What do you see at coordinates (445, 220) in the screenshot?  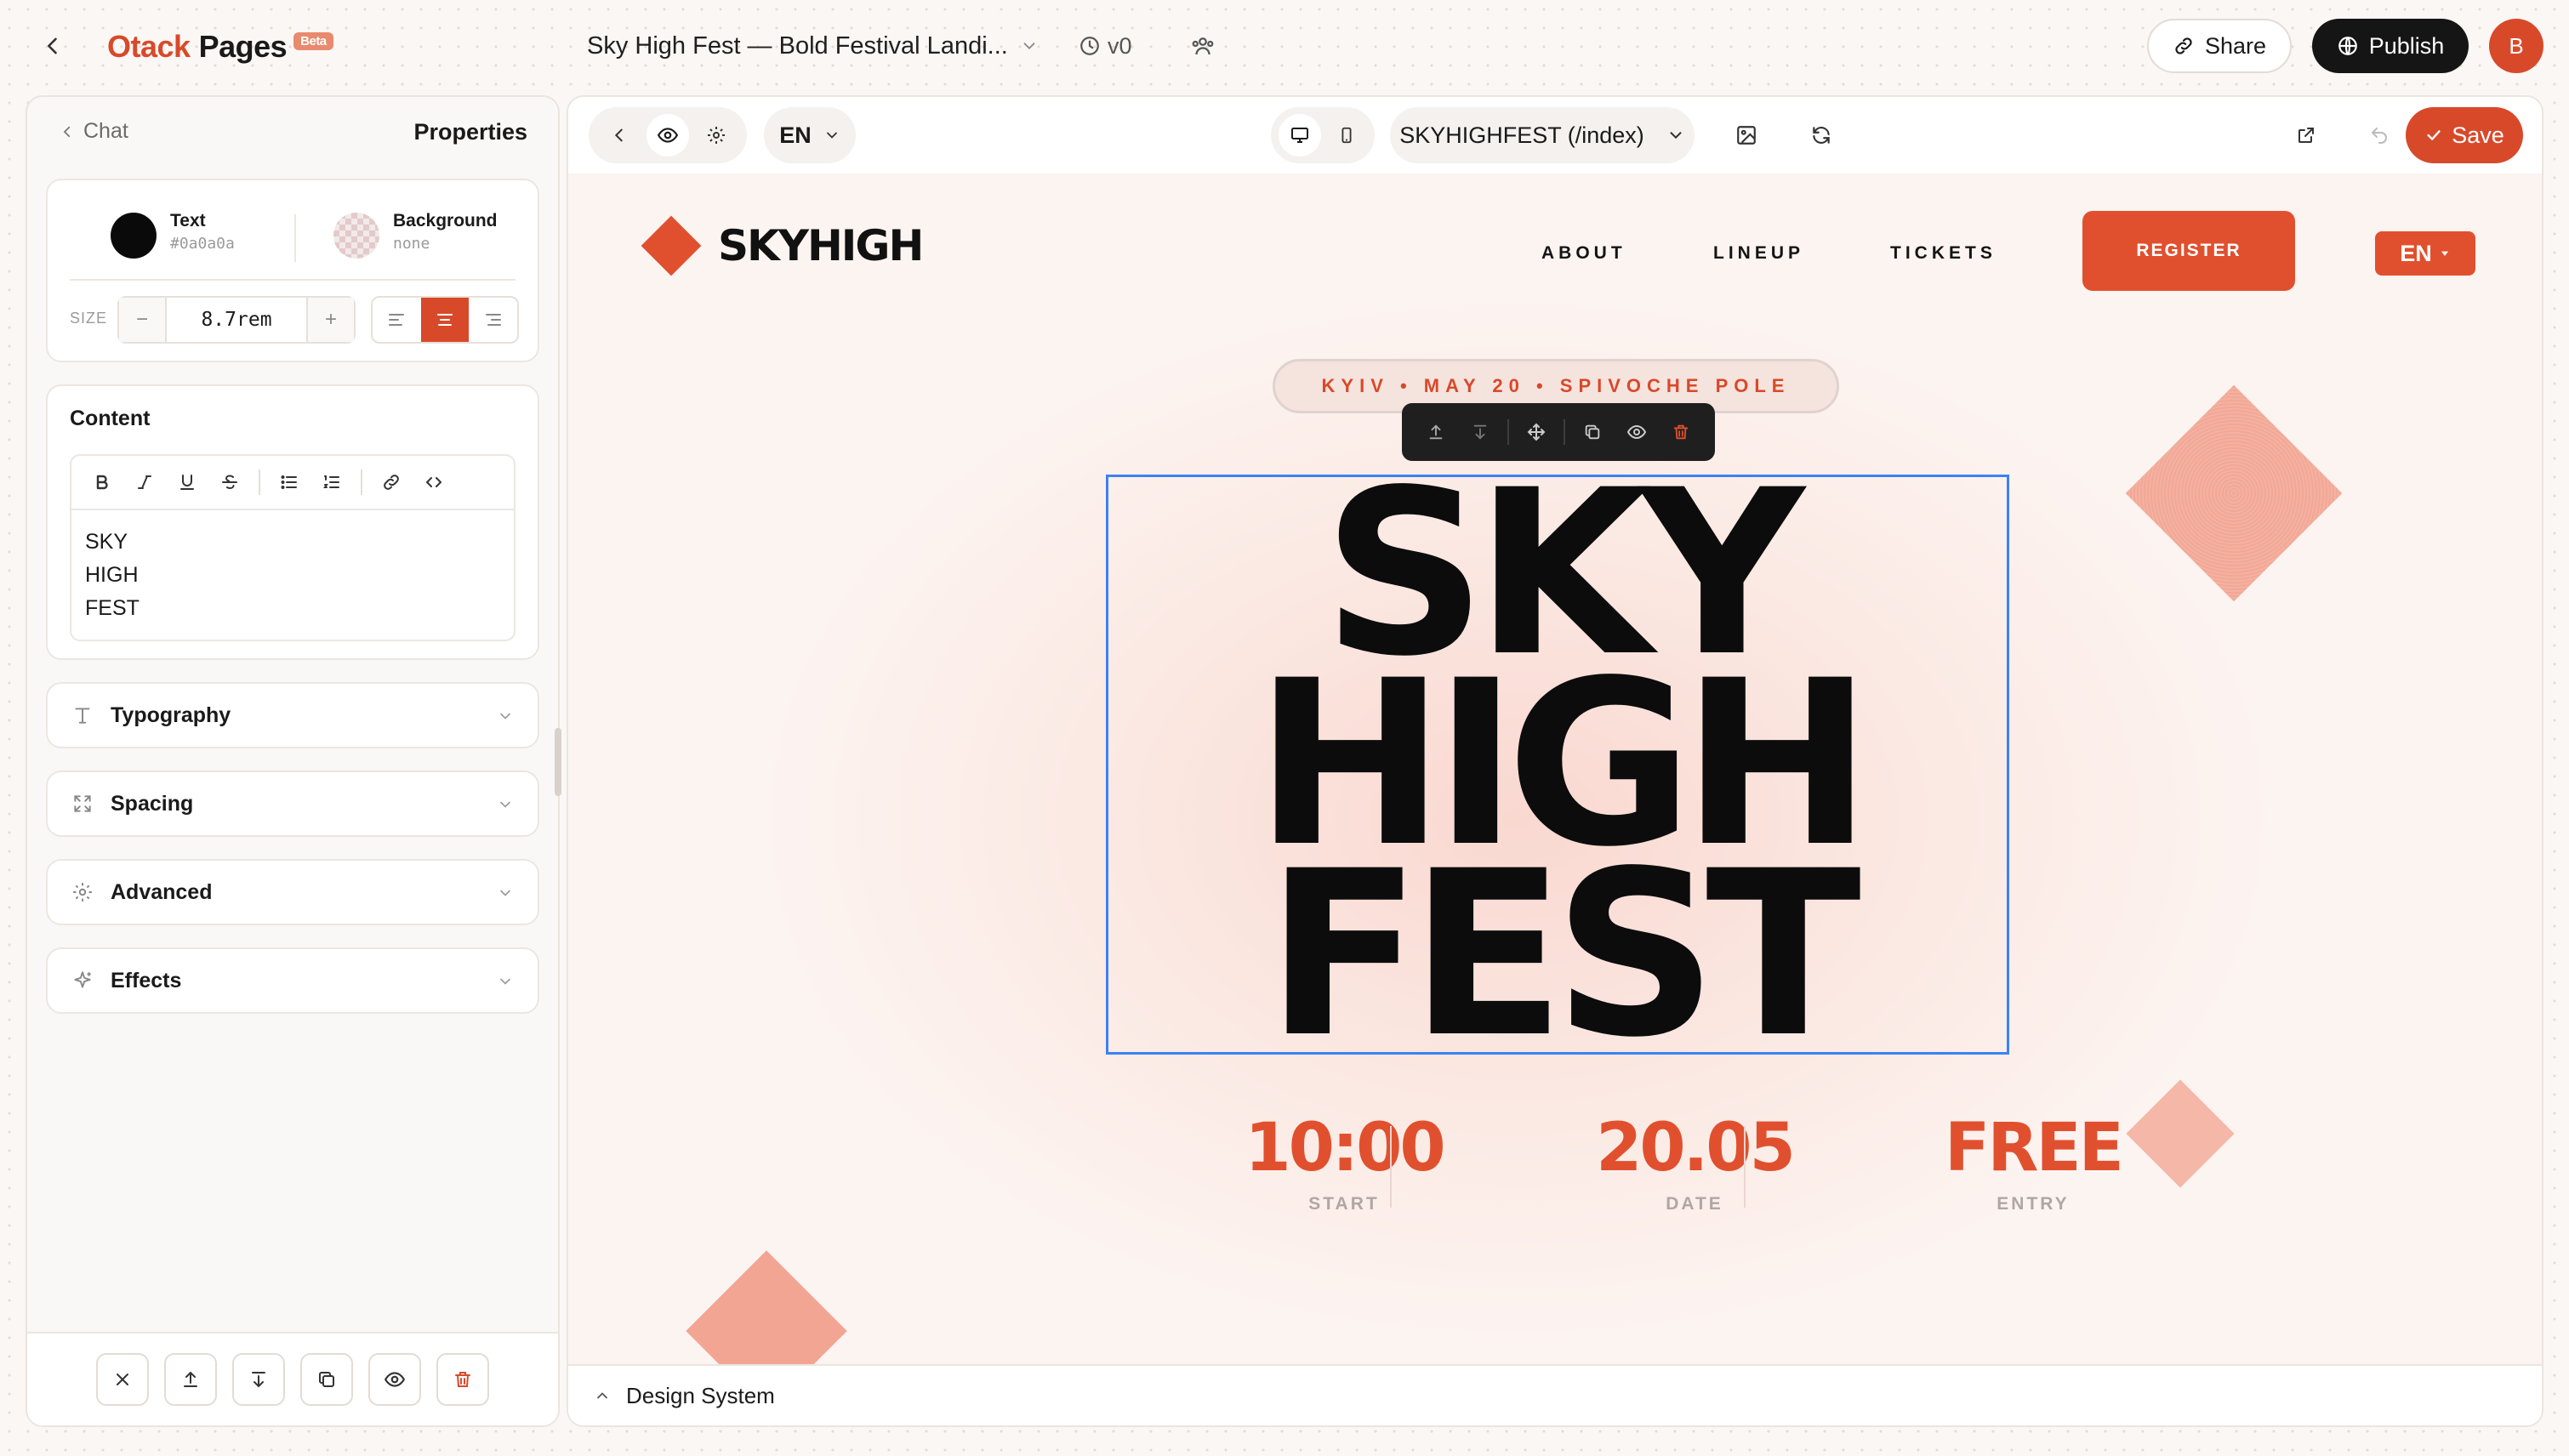 I see `background-color-label: Background` at bounding box center [445, 220].